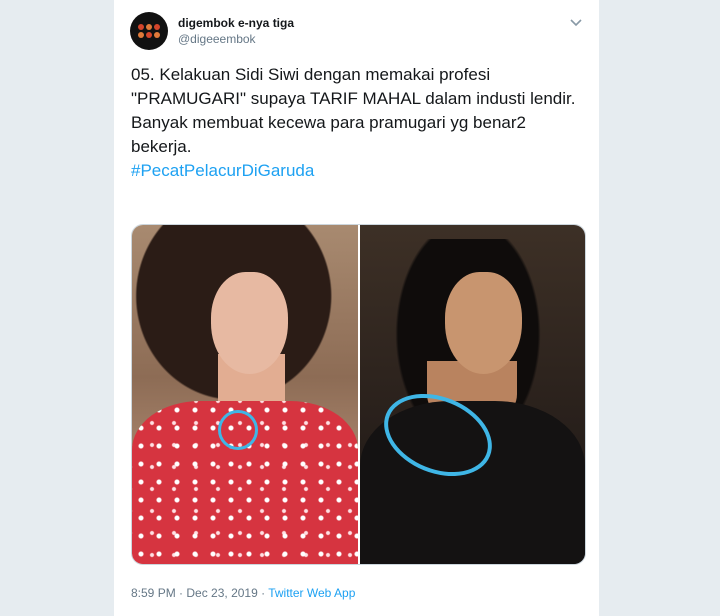 The height and width of the screenshot is (616, 720). Describe the element at coordinates (238, 430) in the screenshot. I see `highlight-circle-left` at that location.